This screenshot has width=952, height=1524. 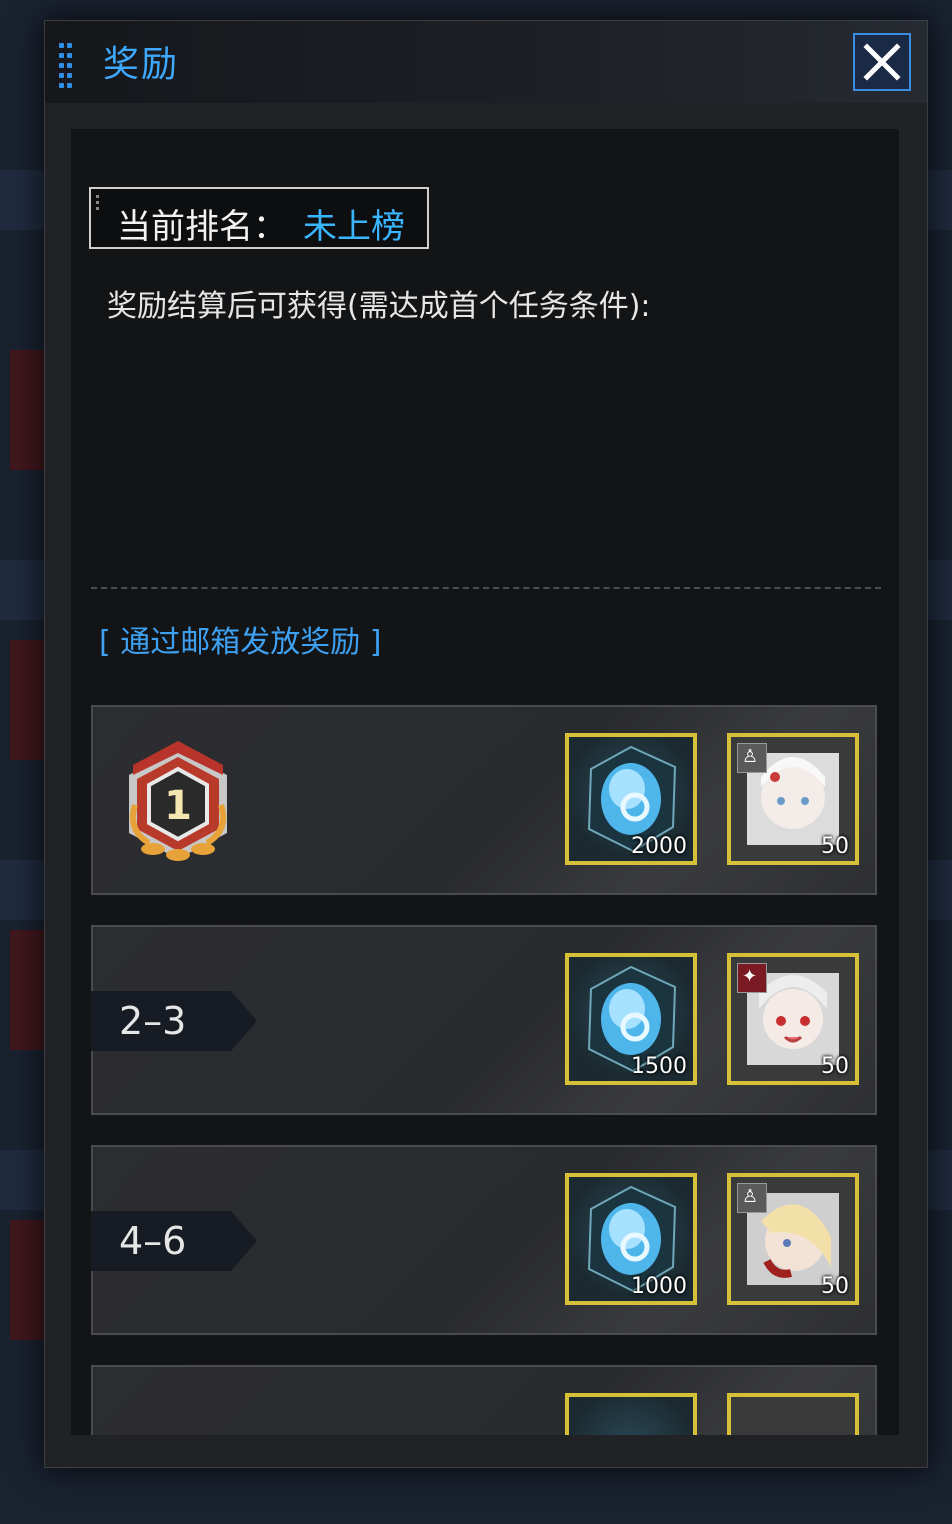 I want to click on current-rank-box: 当前排名： 未上榜, so click(x=259, y=218).